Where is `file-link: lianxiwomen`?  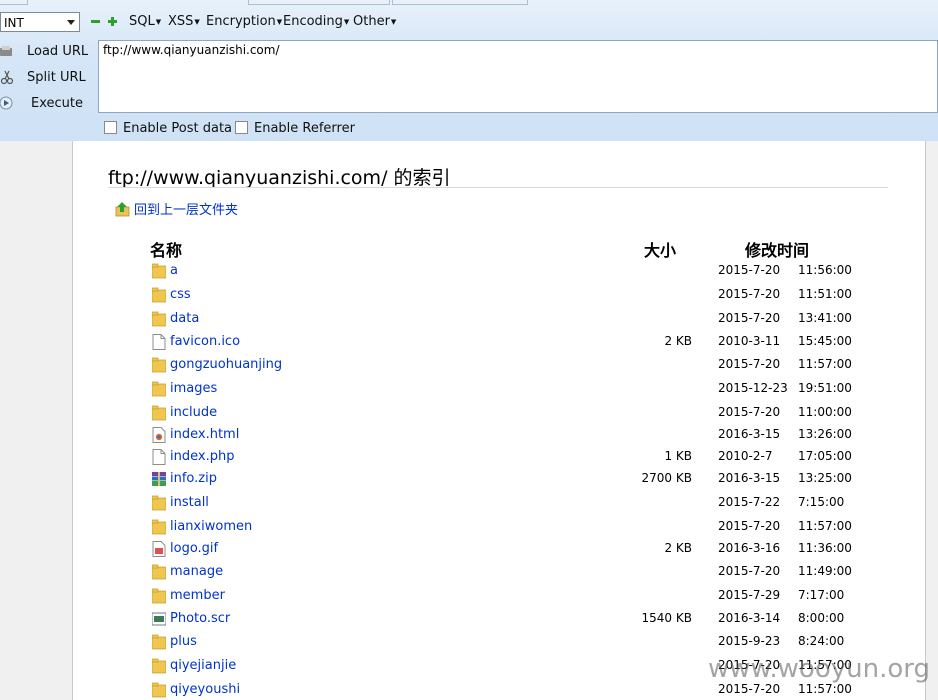
file-link: lianxiwomen is located at coordinates (211, 526).